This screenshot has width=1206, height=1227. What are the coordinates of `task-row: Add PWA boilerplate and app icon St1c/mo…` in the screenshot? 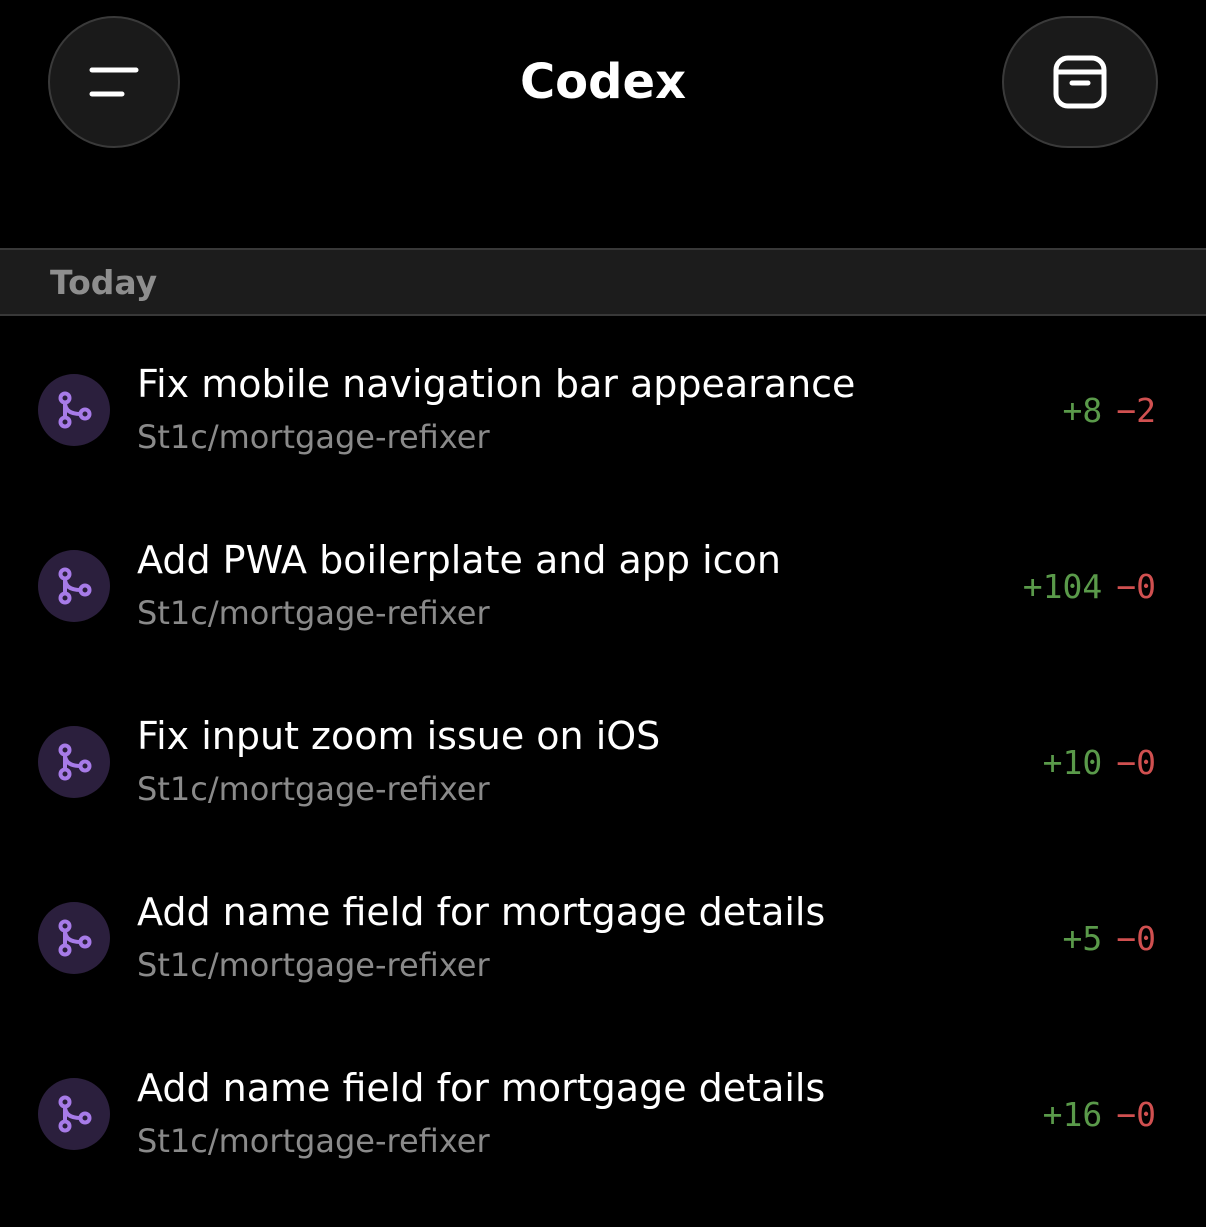 It's located at (603, 580).